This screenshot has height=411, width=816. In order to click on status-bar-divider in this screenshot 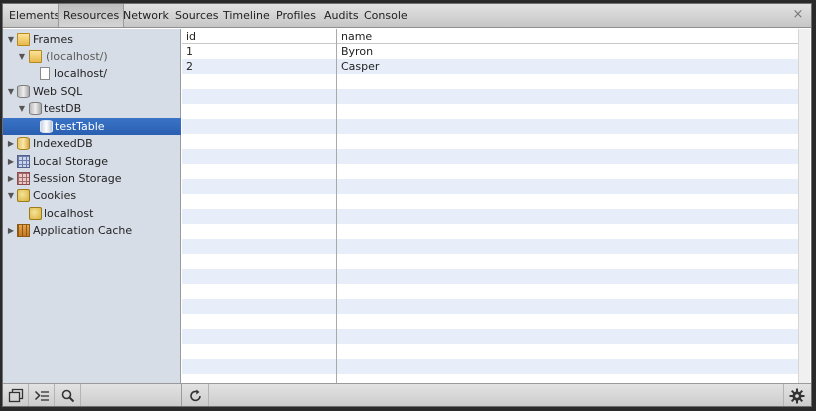, I will do `click(181, 395)`.